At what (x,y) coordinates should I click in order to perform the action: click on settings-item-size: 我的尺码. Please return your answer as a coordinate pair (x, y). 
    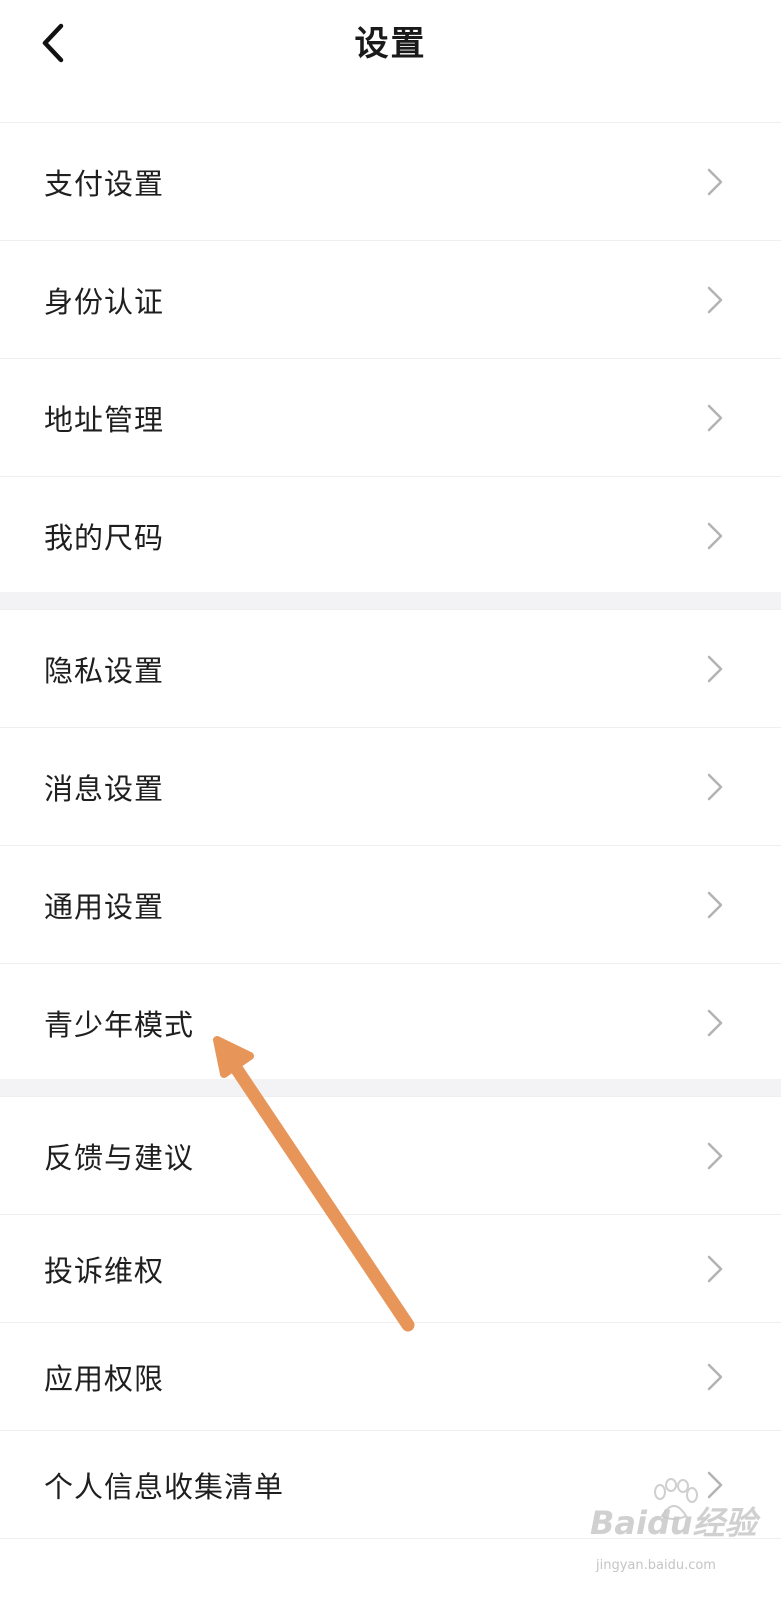
    Looking at the image, I should click on (390, 535).